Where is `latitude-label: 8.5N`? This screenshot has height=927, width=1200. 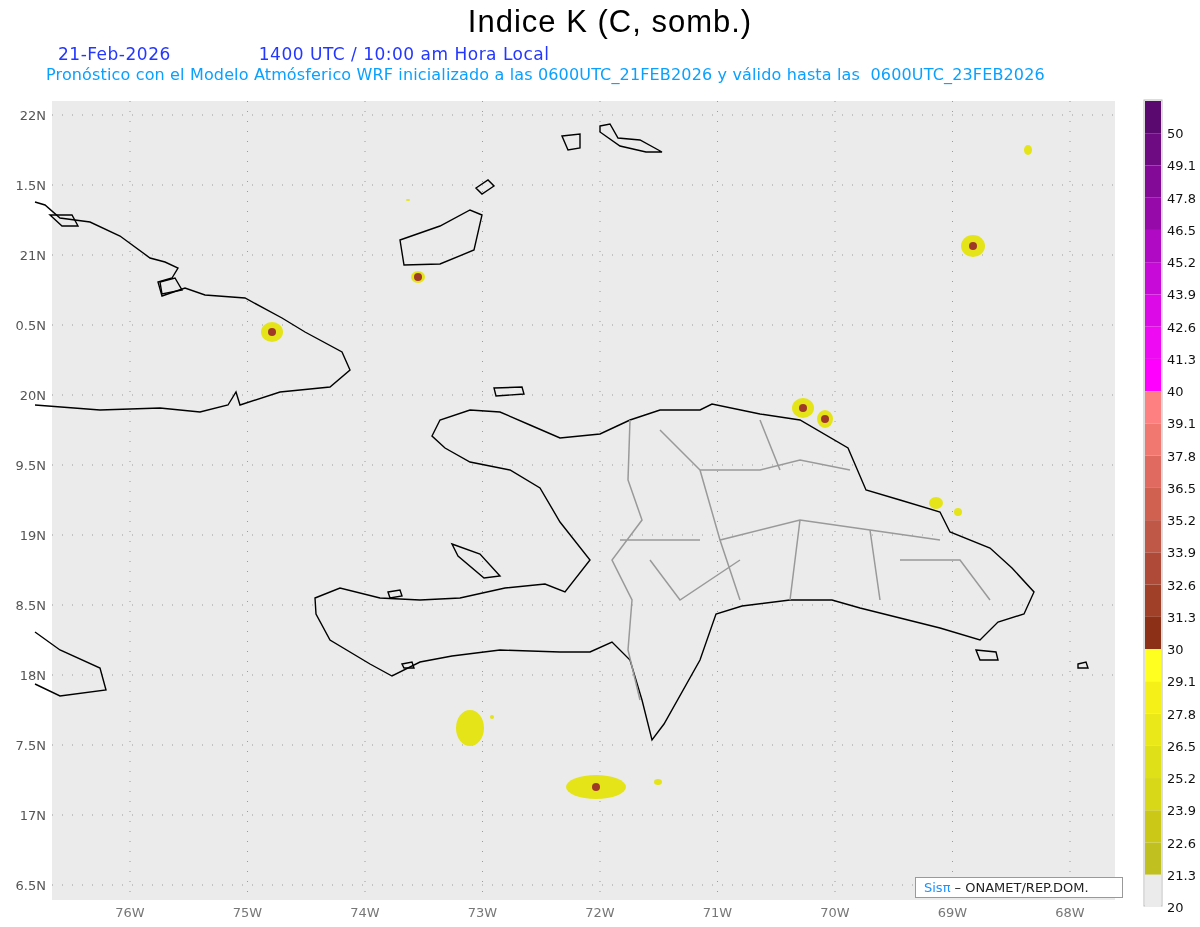
latitude-label: 8.5N is located at coordinates (30, 605).